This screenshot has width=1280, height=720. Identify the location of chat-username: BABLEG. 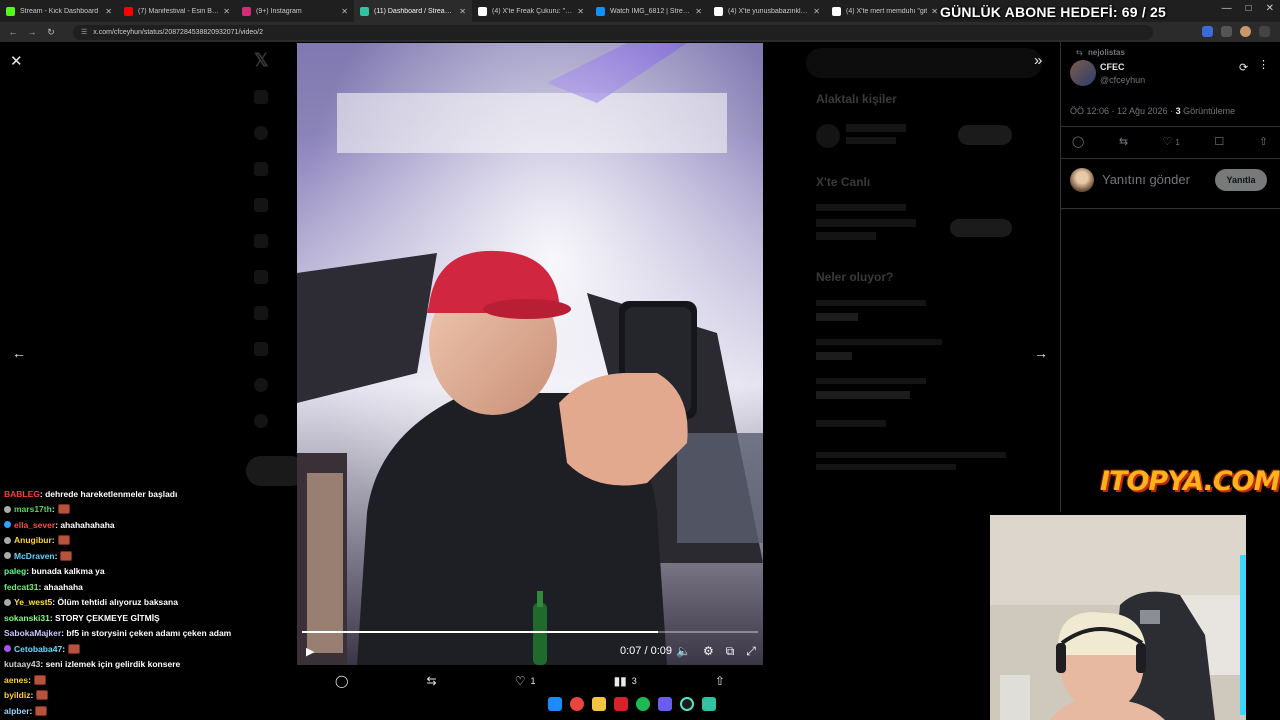
(22, 494).